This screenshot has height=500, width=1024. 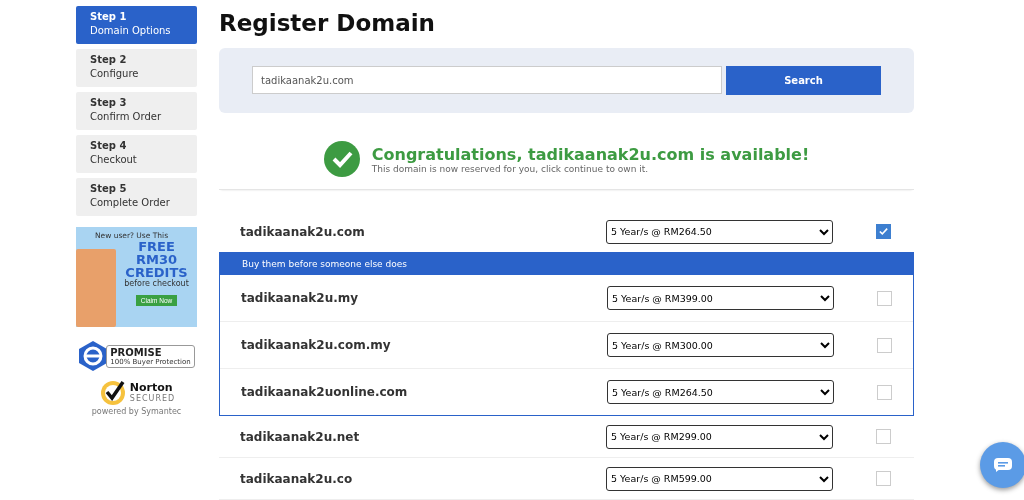 I want to click on step-tab: Step 2 Configure, so click(x=136, y=68).